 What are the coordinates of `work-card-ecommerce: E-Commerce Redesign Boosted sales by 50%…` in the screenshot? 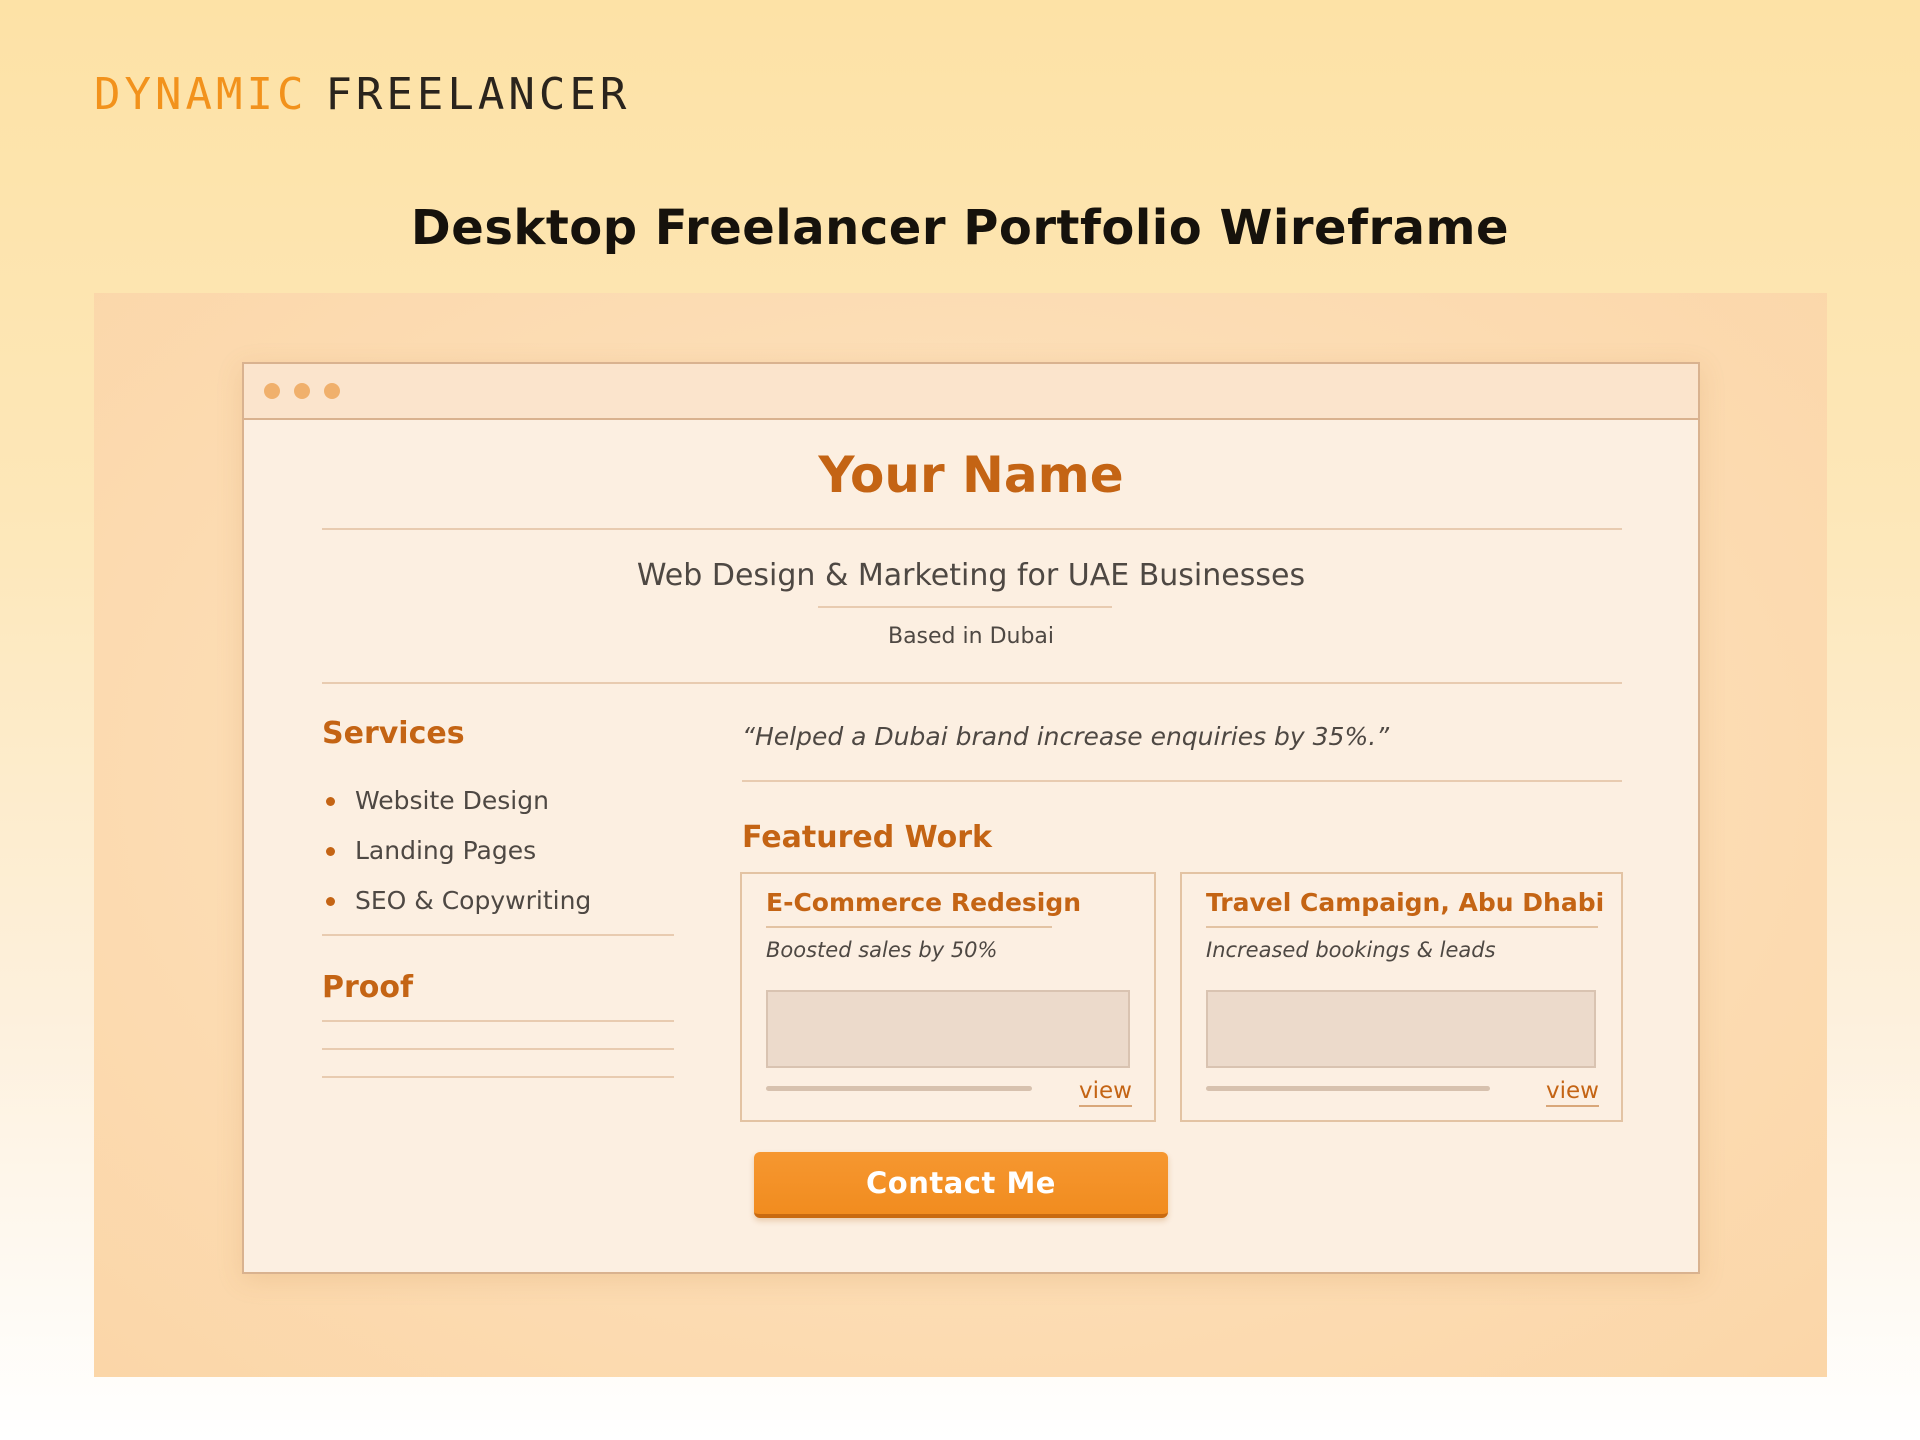 It's located at (948, 997).